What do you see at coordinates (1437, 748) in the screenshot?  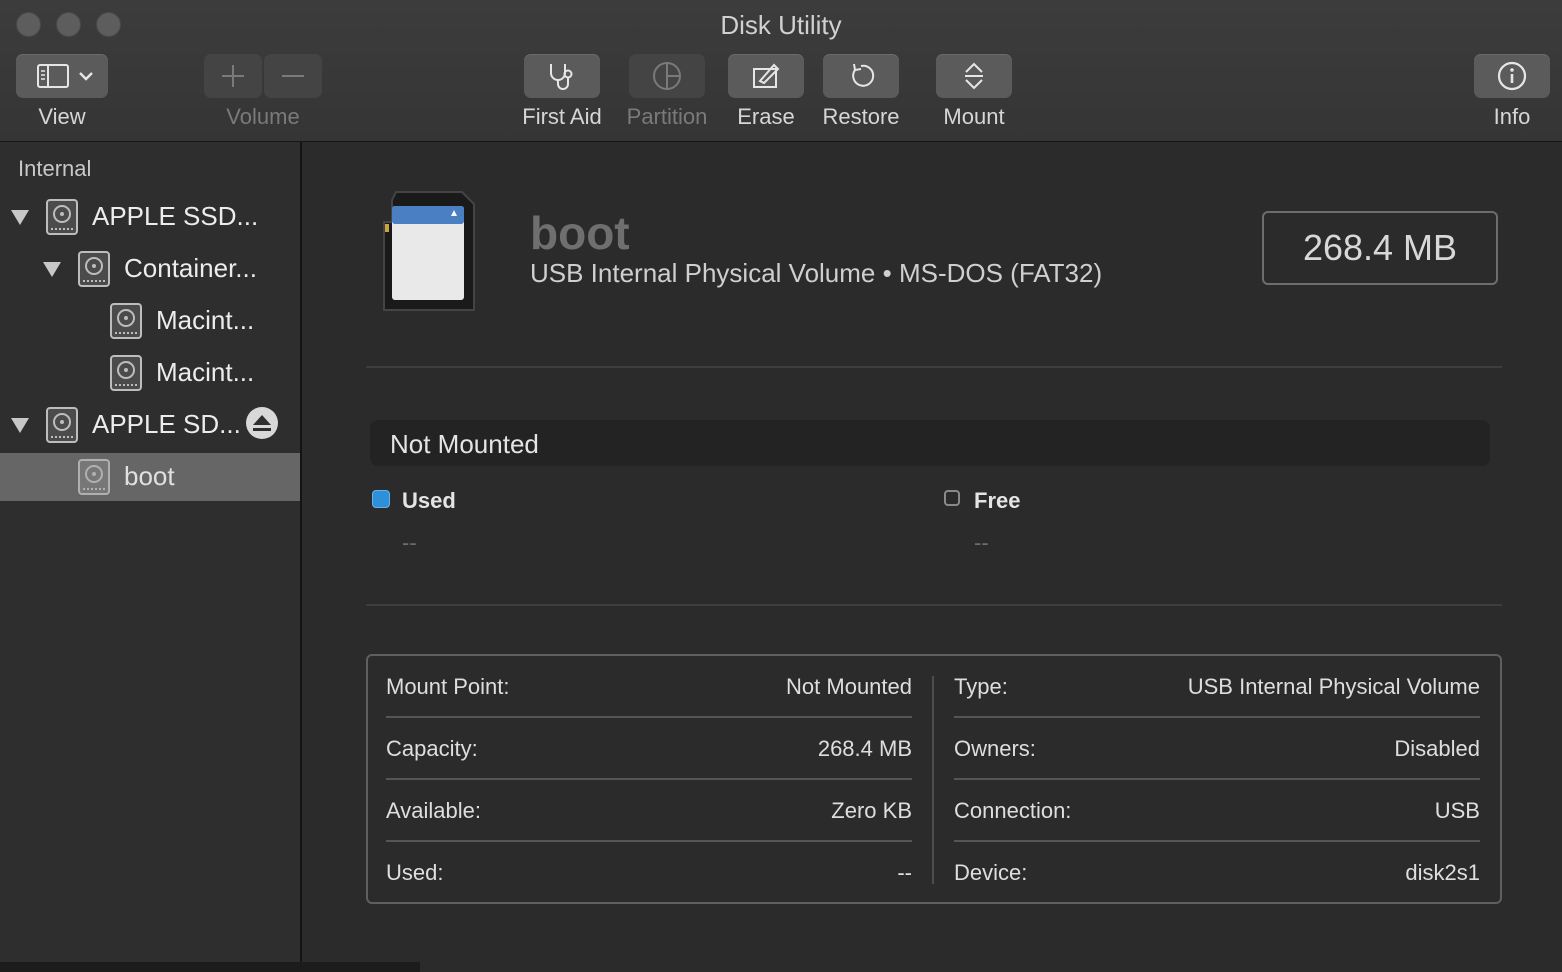 I see `info-value: Disabled` at bounding box center [1437, 748].